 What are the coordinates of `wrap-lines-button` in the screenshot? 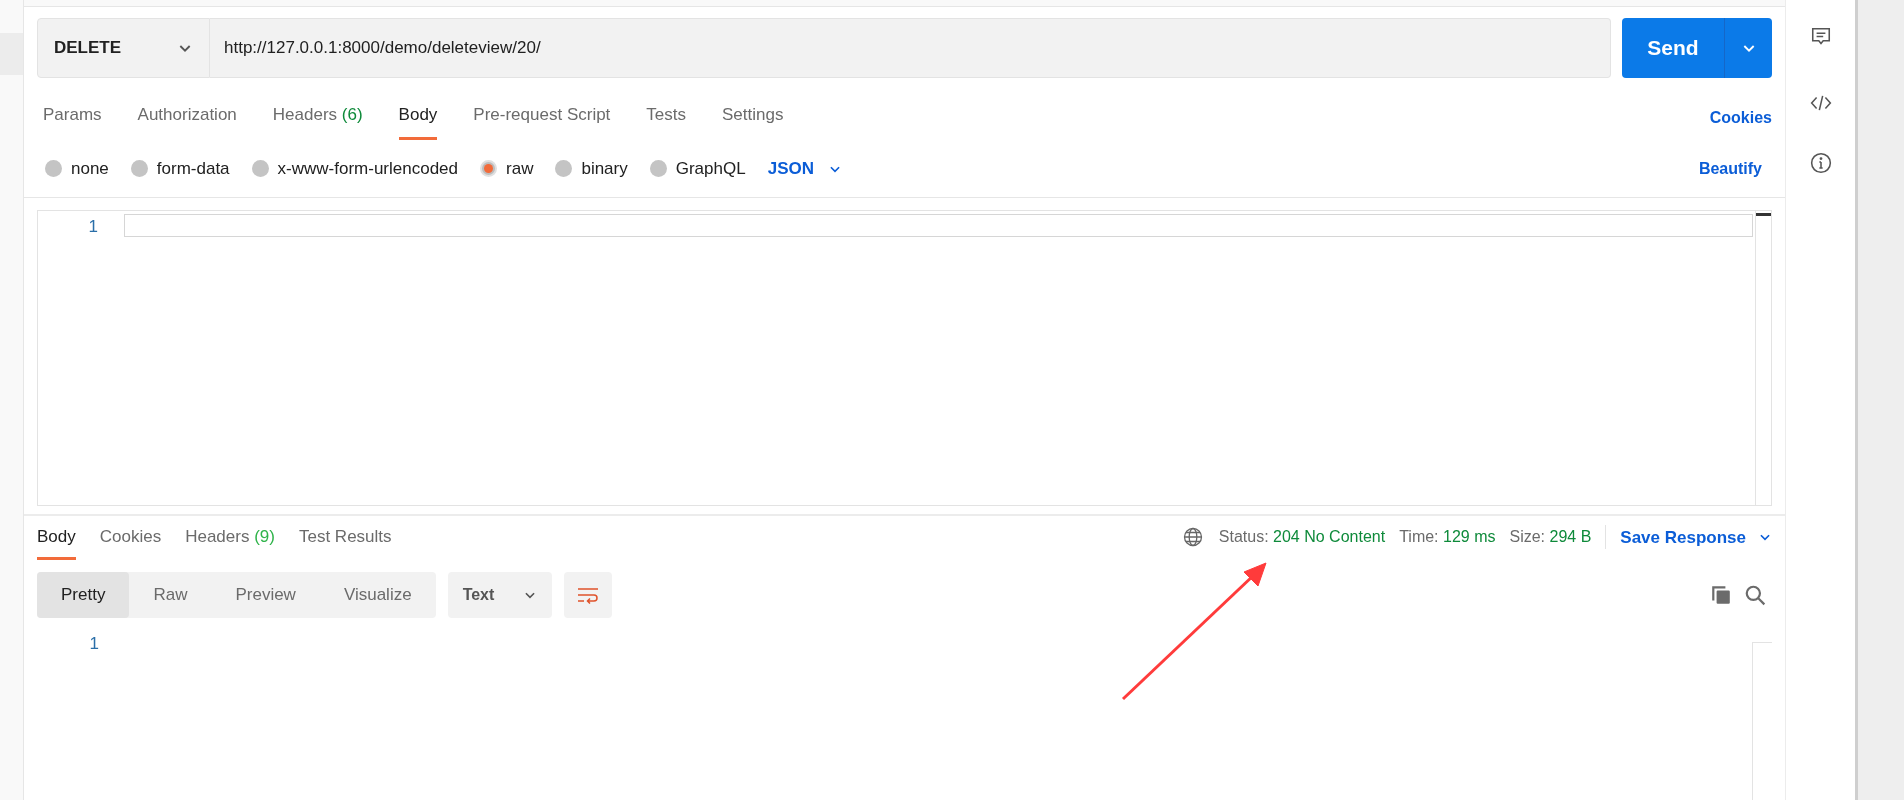 It's located at (587, 595).